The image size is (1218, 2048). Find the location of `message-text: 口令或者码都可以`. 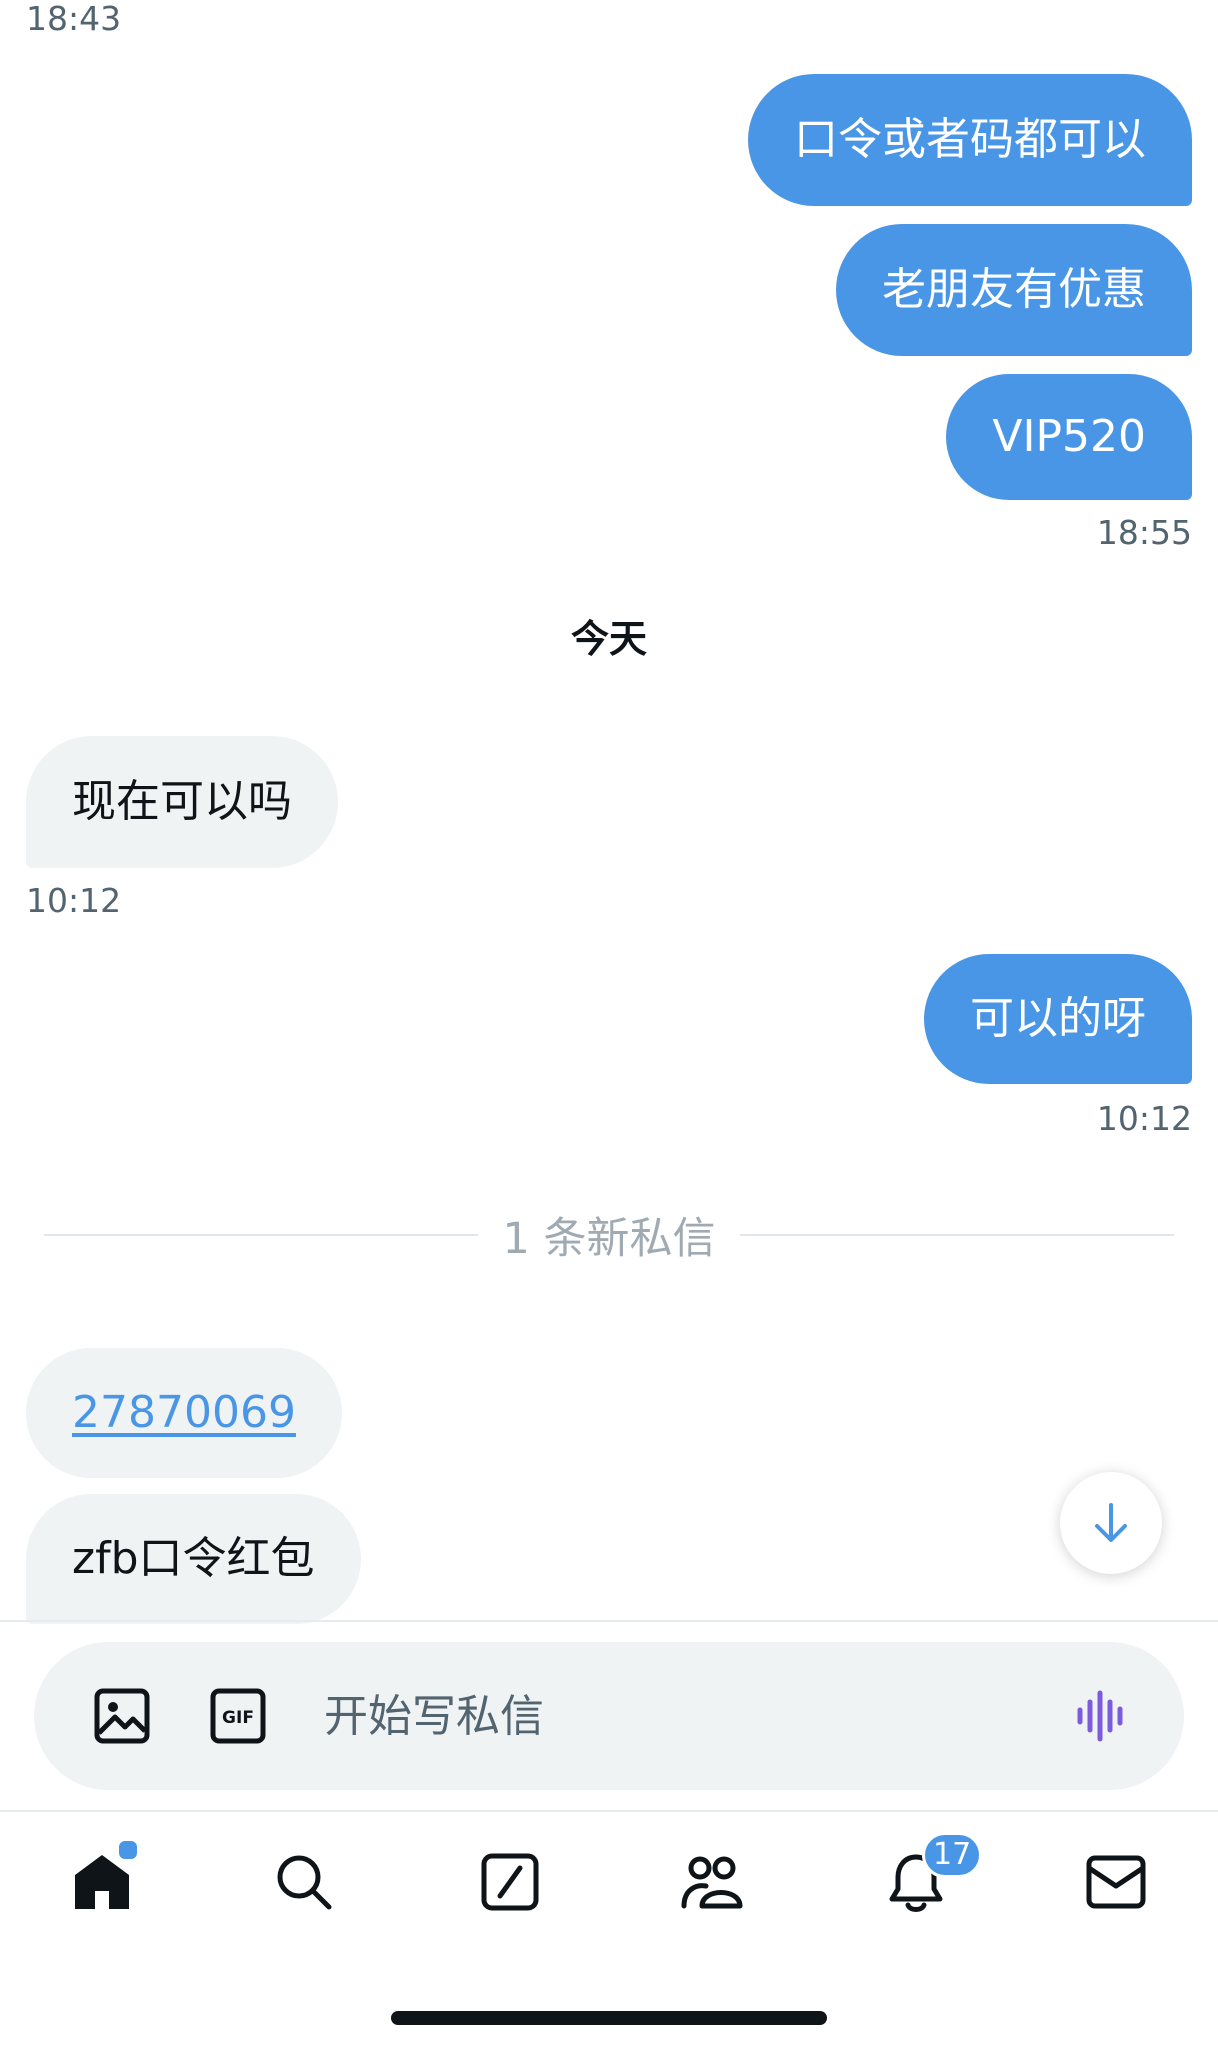

message-text: 口令或者码都可以 is located at coordinates (970, 139).